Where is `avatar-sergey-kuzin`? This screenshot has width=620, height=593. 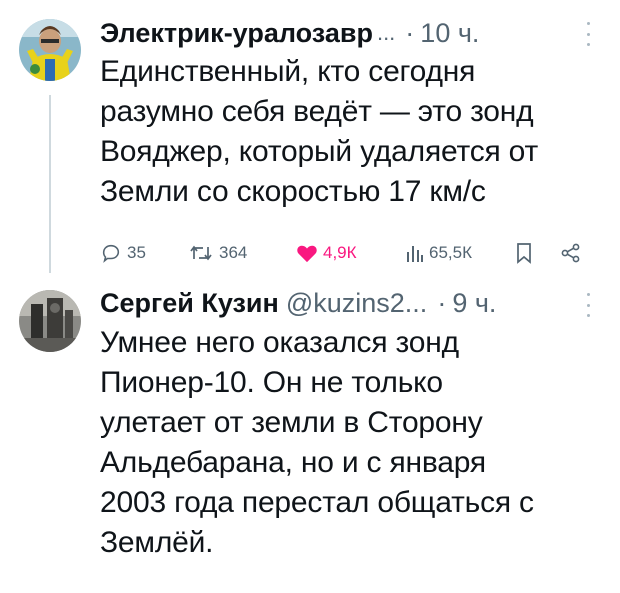
avatar-sergey-kuzin is located at coordinates (50, 321).